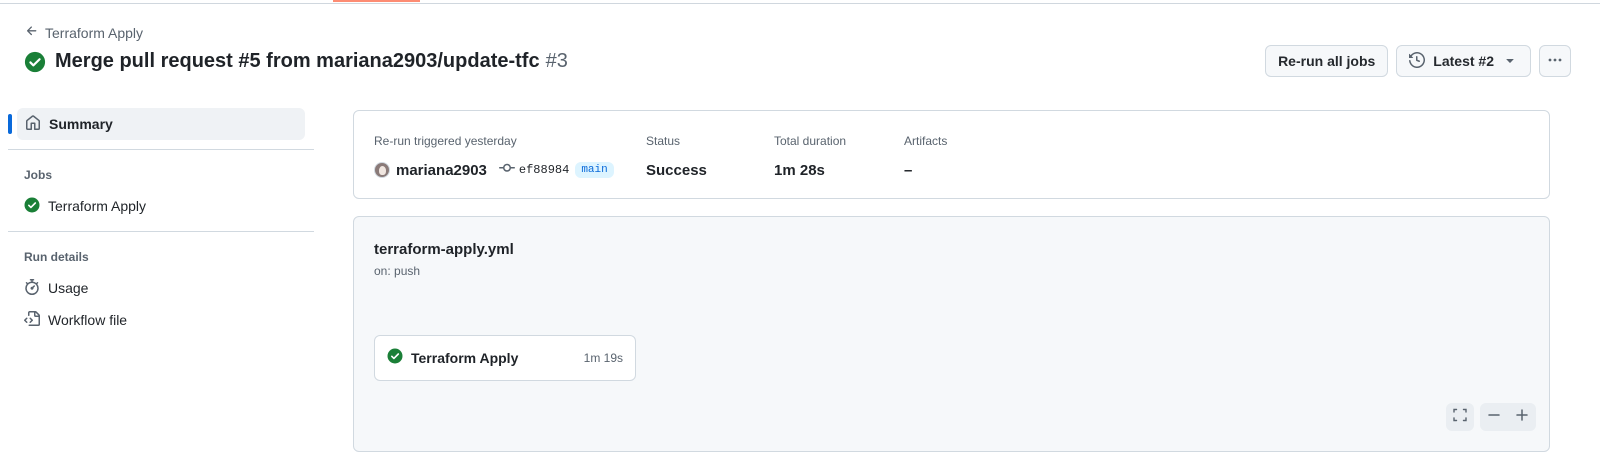 The height and width of the screenshot is (467, 1600). Describe the element at coordinates (382, 170) in the screenshot. I see `avatar` at that location.